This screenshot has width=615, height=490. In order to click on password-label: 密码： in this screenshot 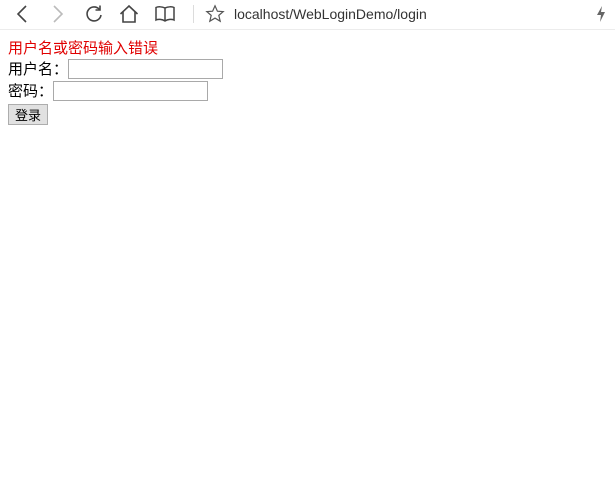, I will do `click(31, 91)`.